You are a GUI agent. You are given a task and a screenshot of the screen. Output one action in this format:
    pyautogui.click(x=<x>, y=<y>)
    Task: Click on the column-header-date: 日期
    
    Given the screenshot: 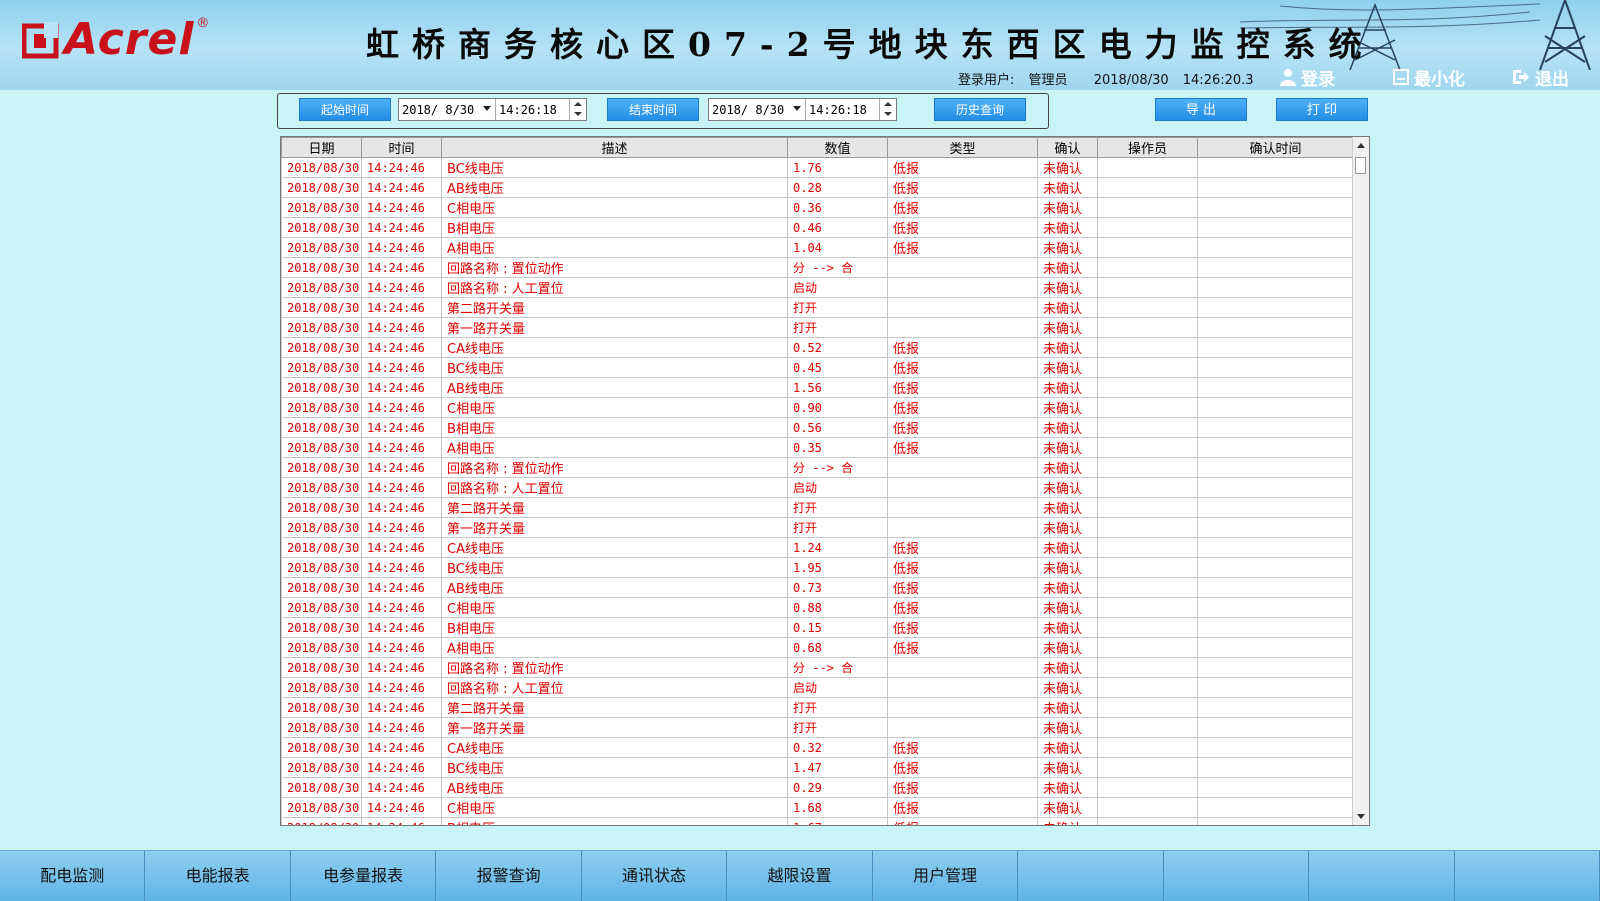 What is the action you would take?
    pyautogui.click(x=321, y=147)
    